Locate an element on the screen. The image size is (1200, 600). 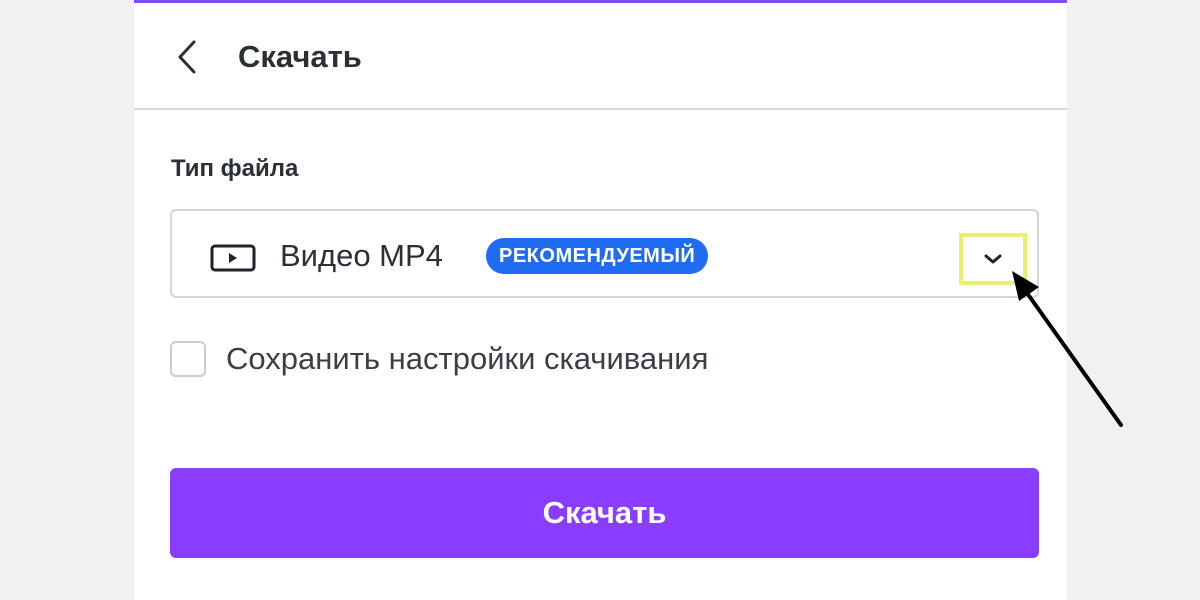
back-button is located at coordinates (187, 57).